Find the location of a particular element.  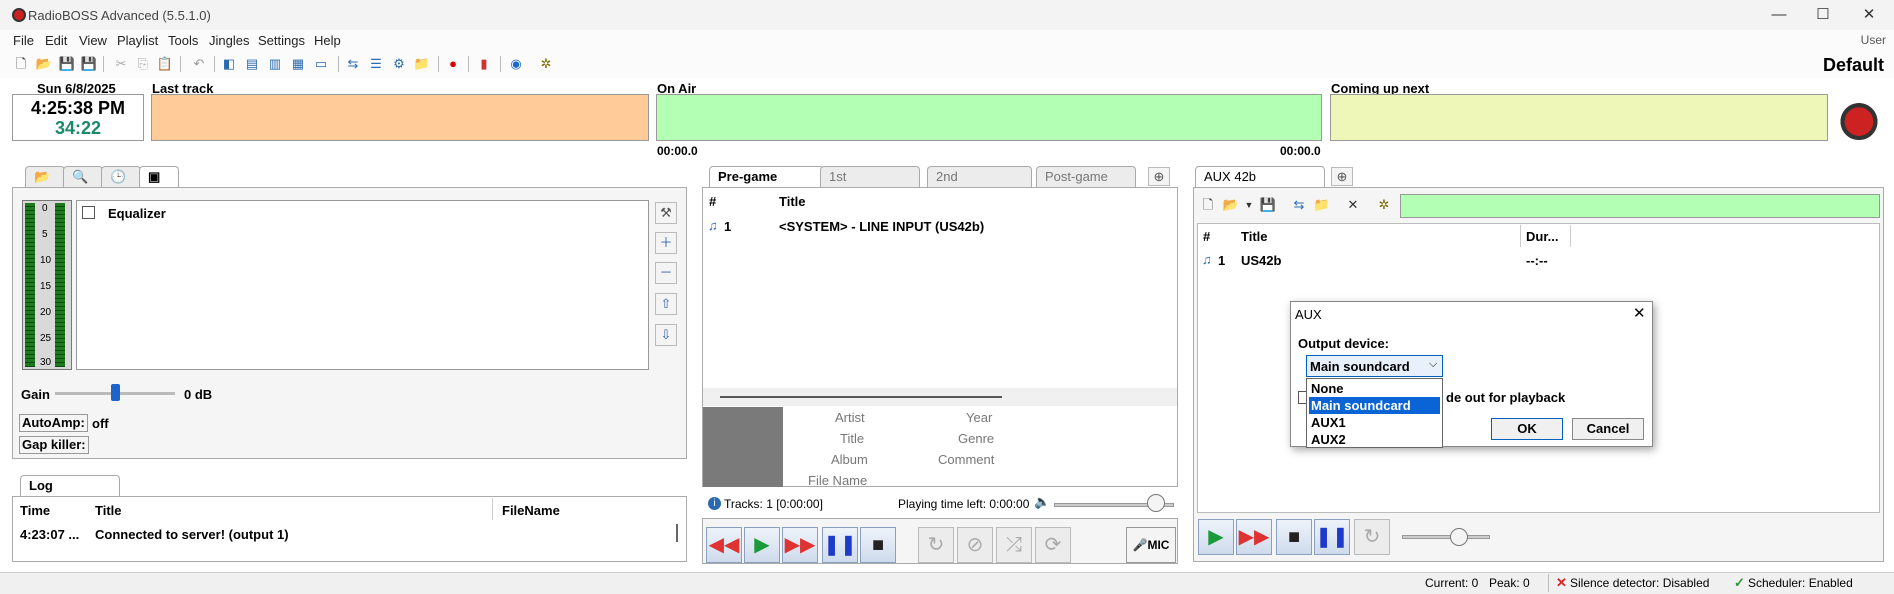

loop-button: ⟳ is located at coordinates (1053, 545).